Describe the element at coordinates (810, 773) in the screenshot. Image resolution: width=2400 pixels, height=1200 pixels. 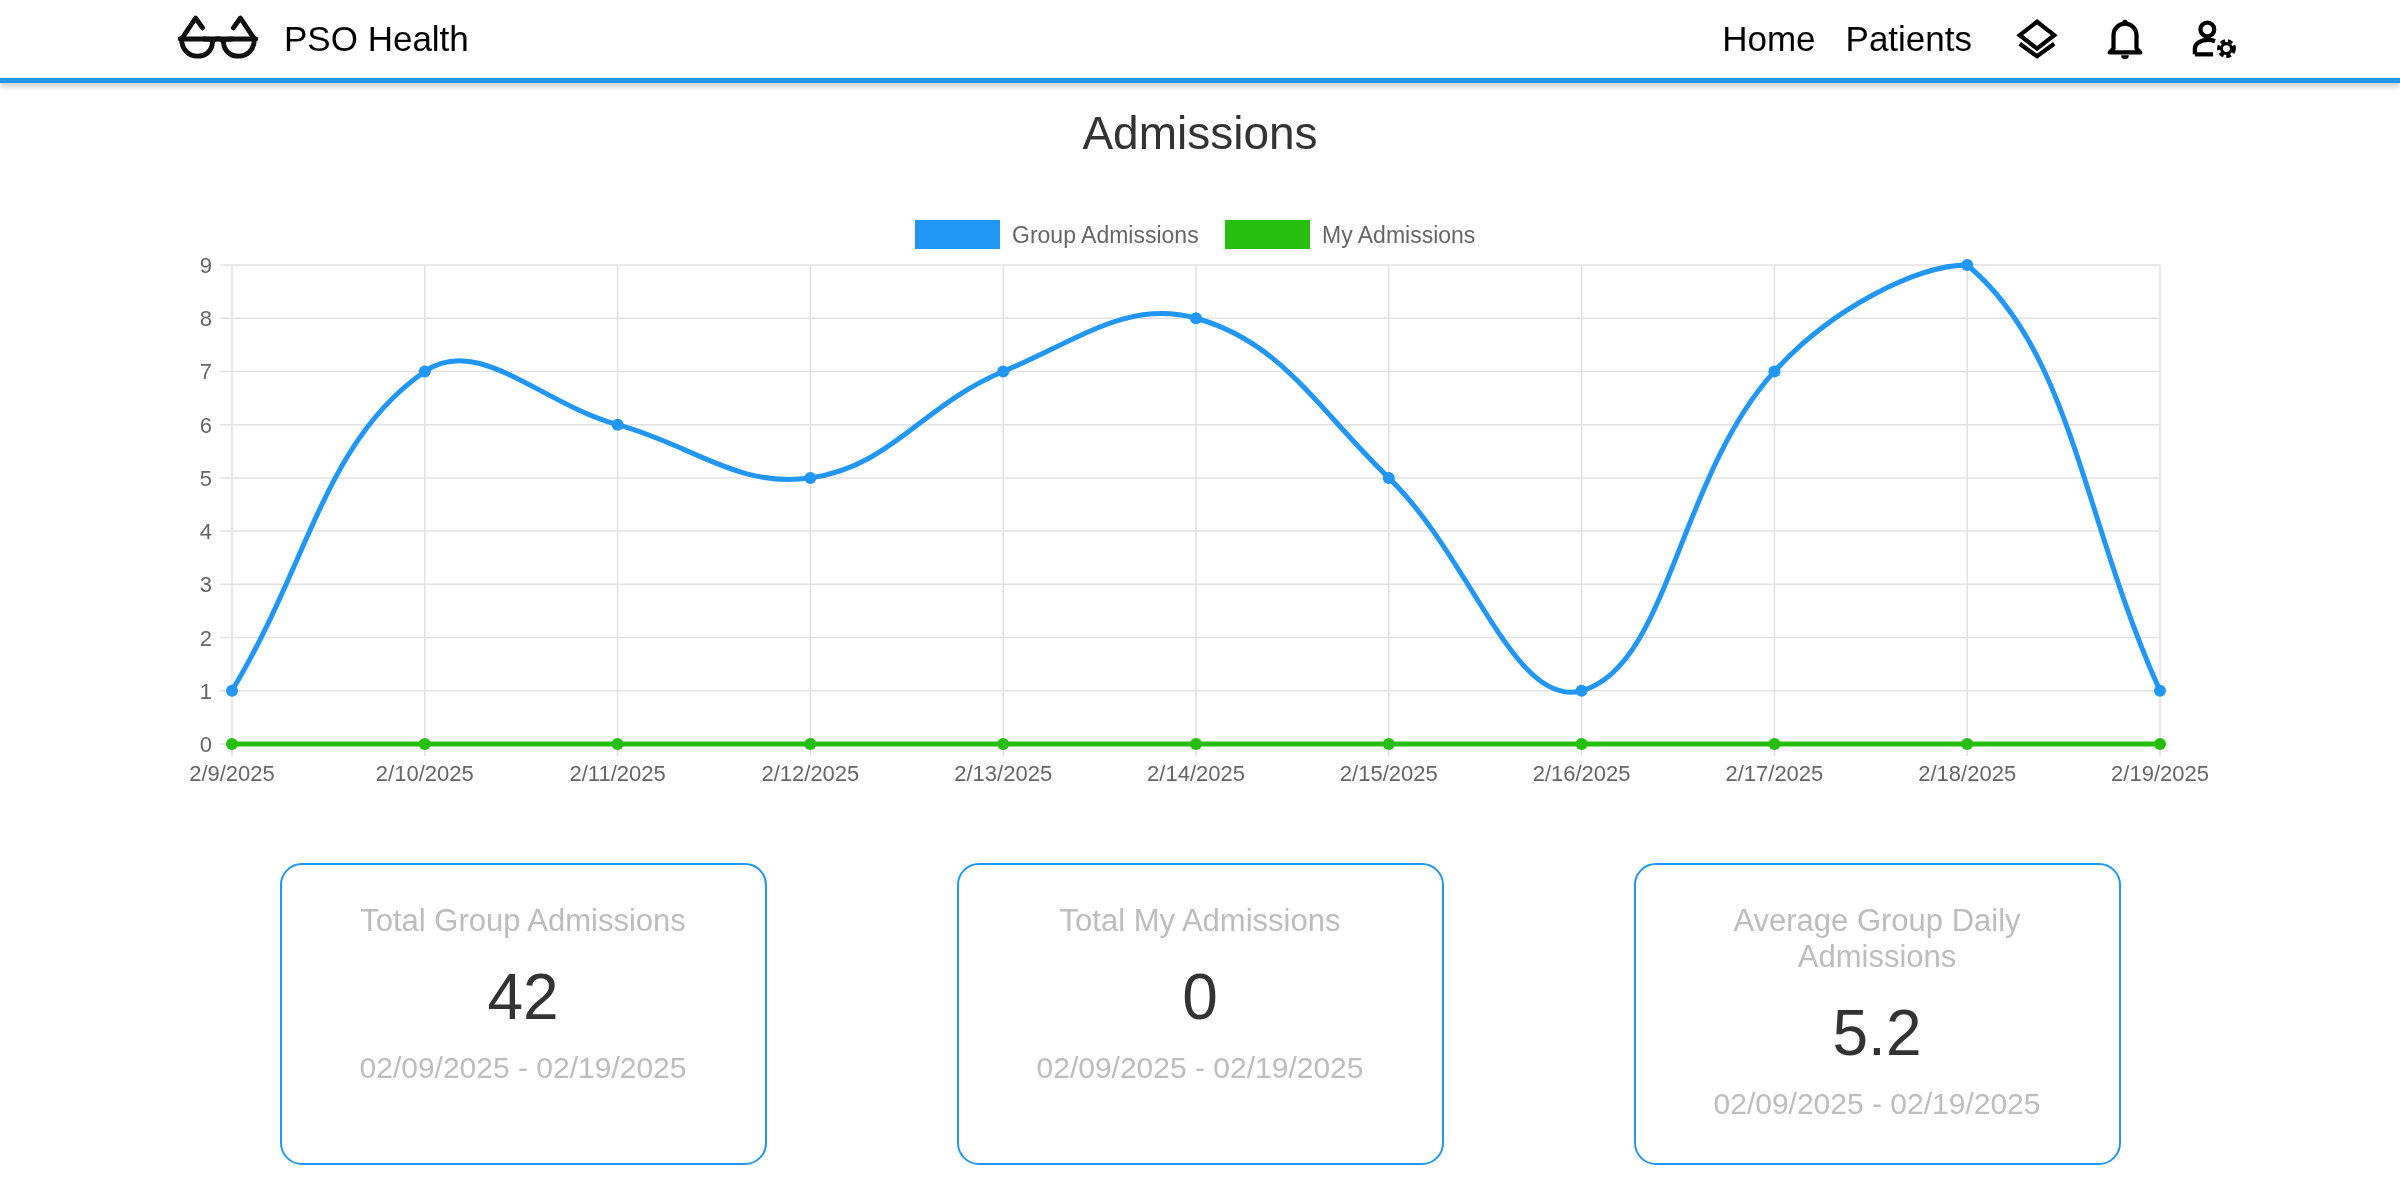
I see `x-axis-label: 2/12/2025` at that location.